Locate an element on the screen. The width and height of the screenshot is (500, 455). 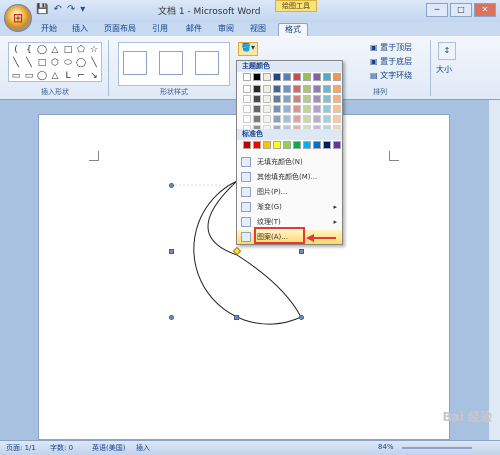
maximize-button: □ is located at coordinates (461, 10).